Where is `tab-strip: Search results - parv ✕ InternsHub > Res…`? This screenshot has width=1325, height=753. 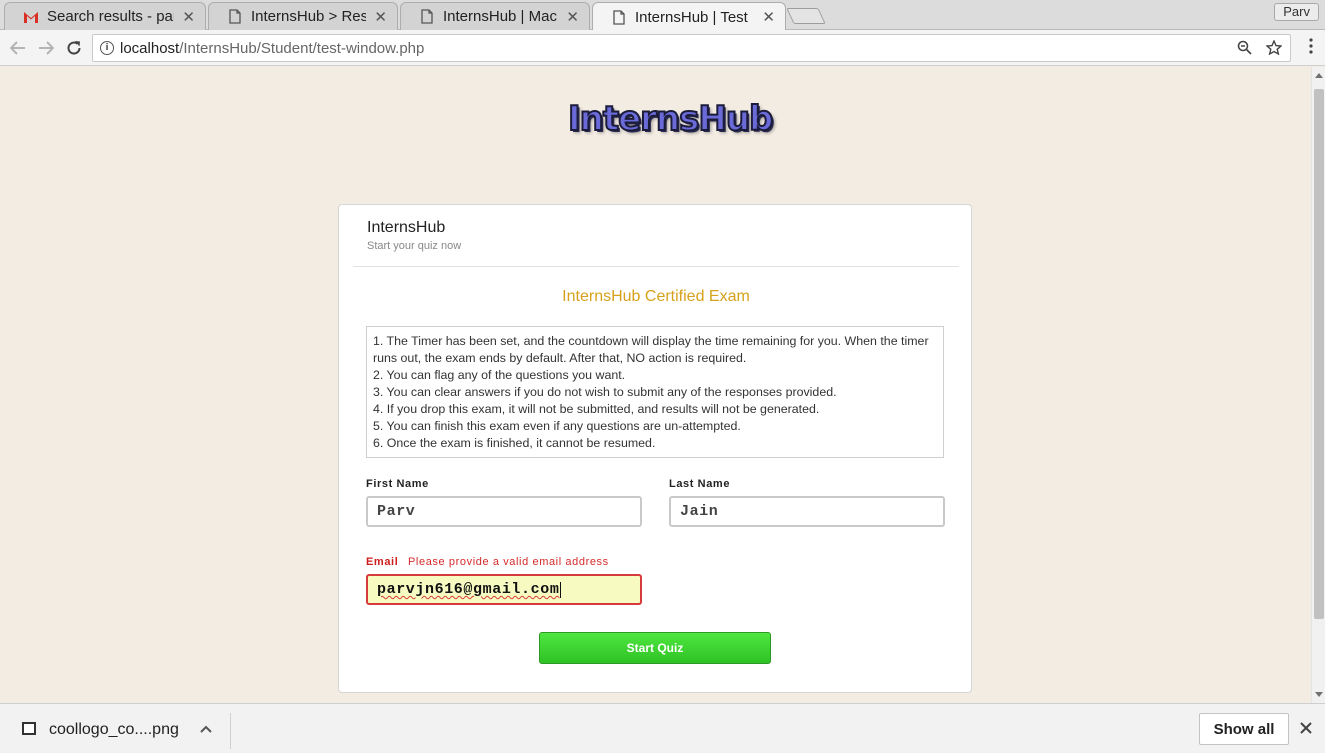 tab-strip: Search results - parv ✕ InternsHub > Res… is located at coordinates (662, 15).